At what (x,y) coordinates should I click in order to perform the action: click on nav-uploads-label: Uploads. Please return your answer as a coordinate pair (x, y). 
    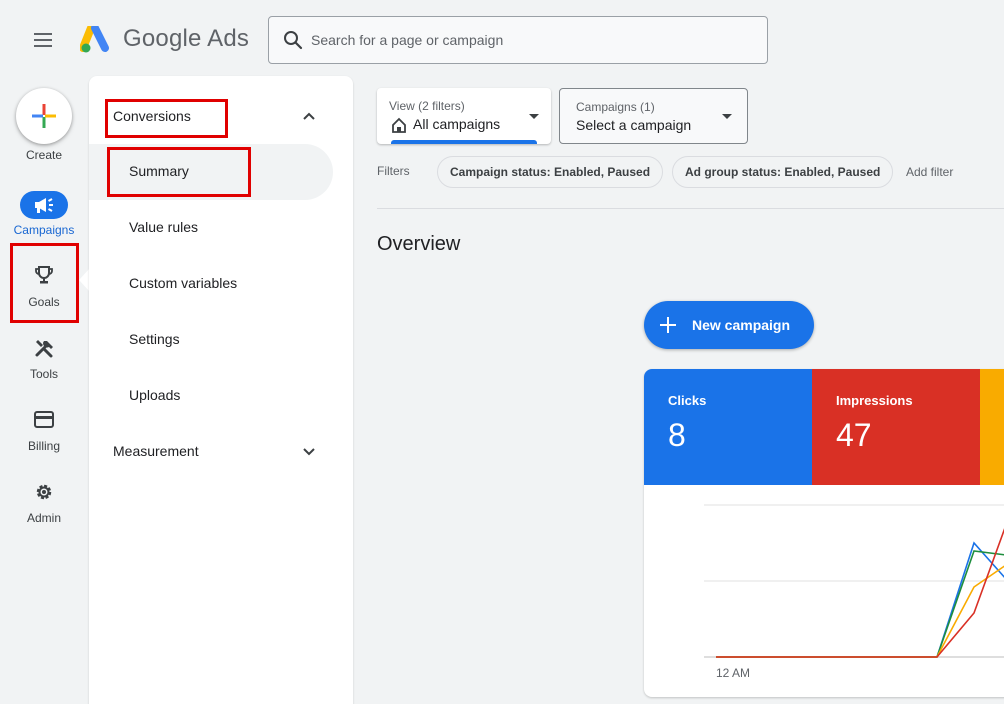
    Looking at the image, I should click on (155, 395).